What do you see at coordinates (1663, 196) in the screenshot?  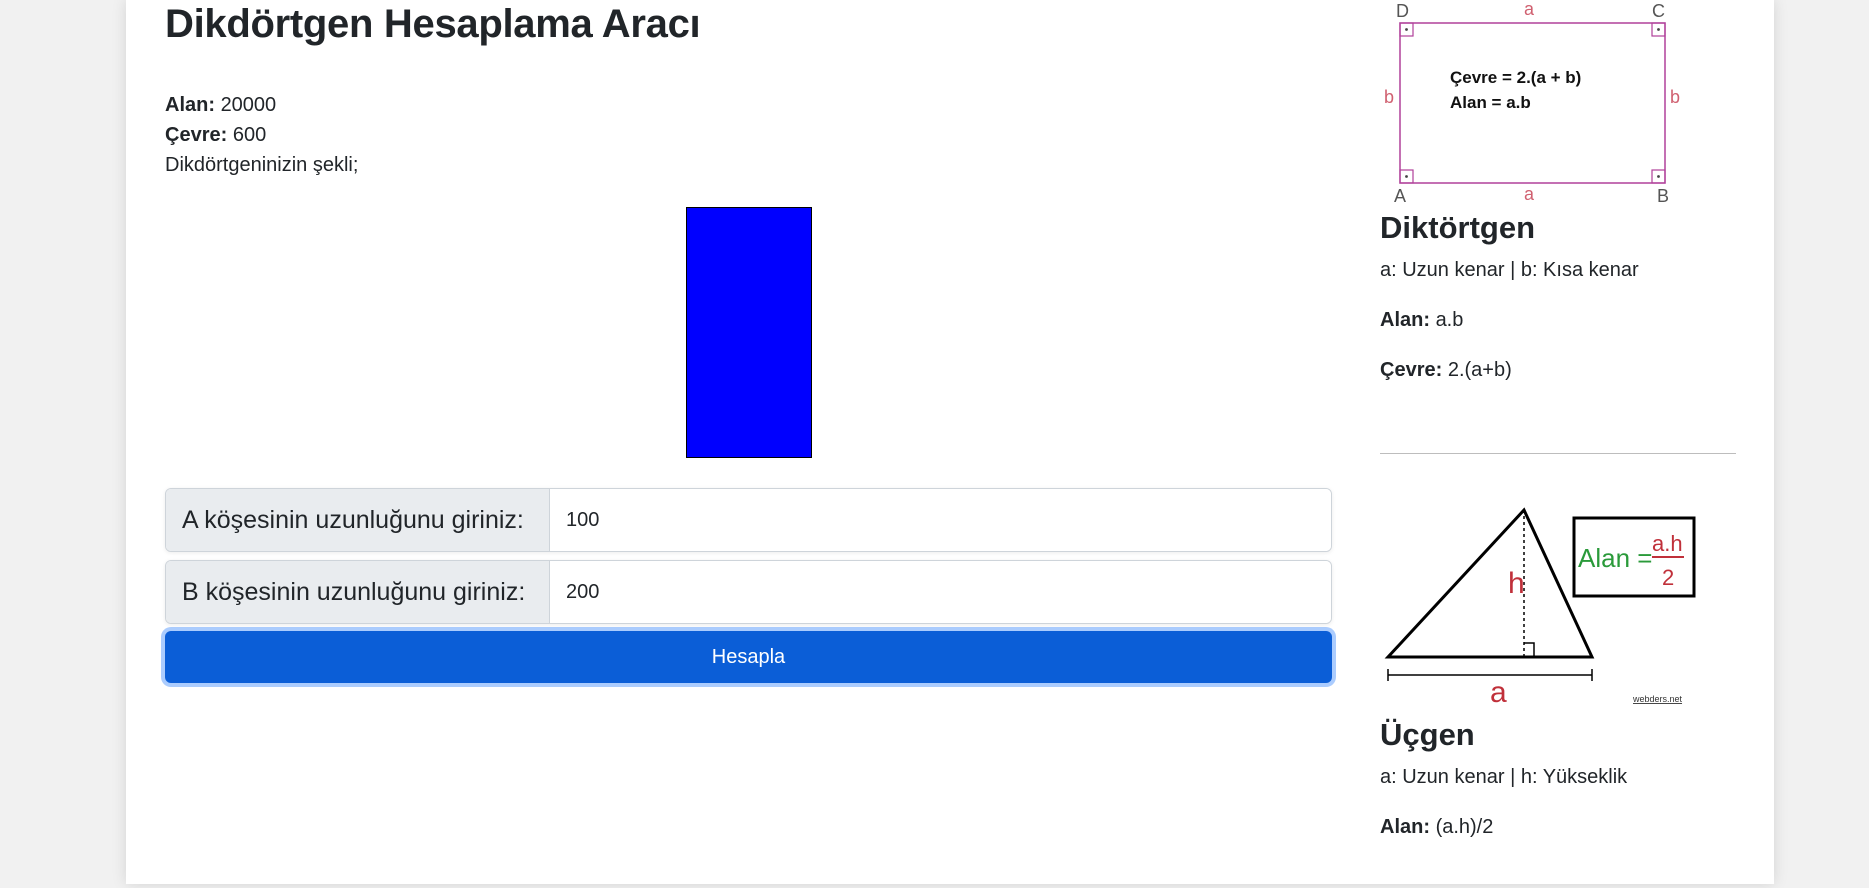 I see `corner-label-b: B` at bounding box center [1663, 196].